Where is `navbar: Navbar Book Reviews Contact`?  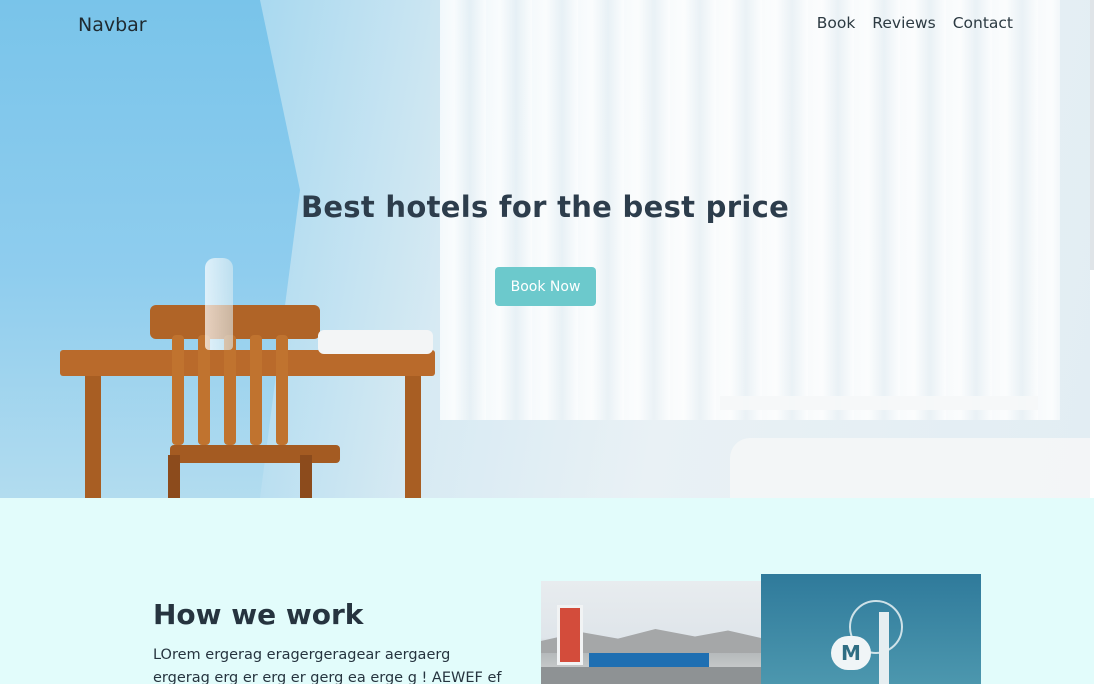
navbar: Navbar Book Reviews Contact is located at coordinates (545, 27).